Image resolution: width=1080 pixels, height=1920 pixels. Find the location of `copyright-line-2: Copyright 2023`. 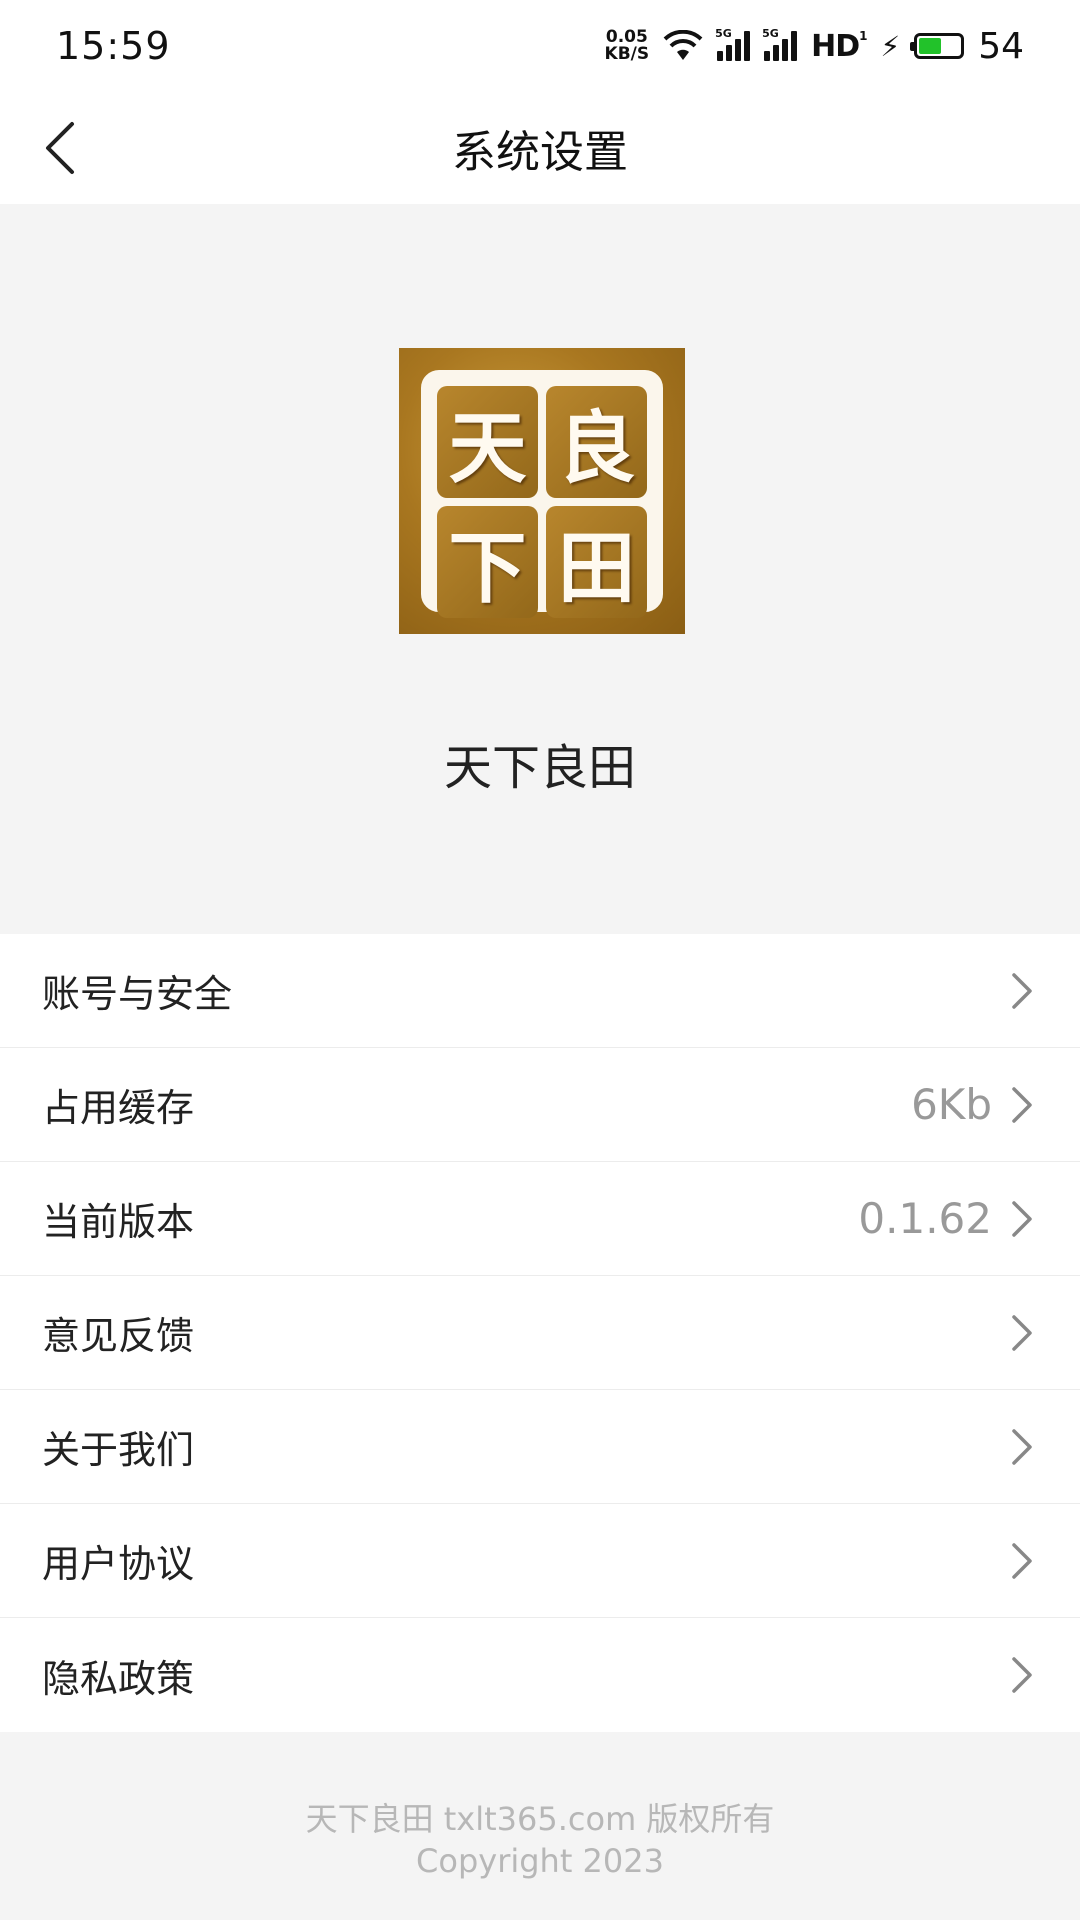

copyright-line-2: Copyright 2023 is located at coordinates (540, 1861).